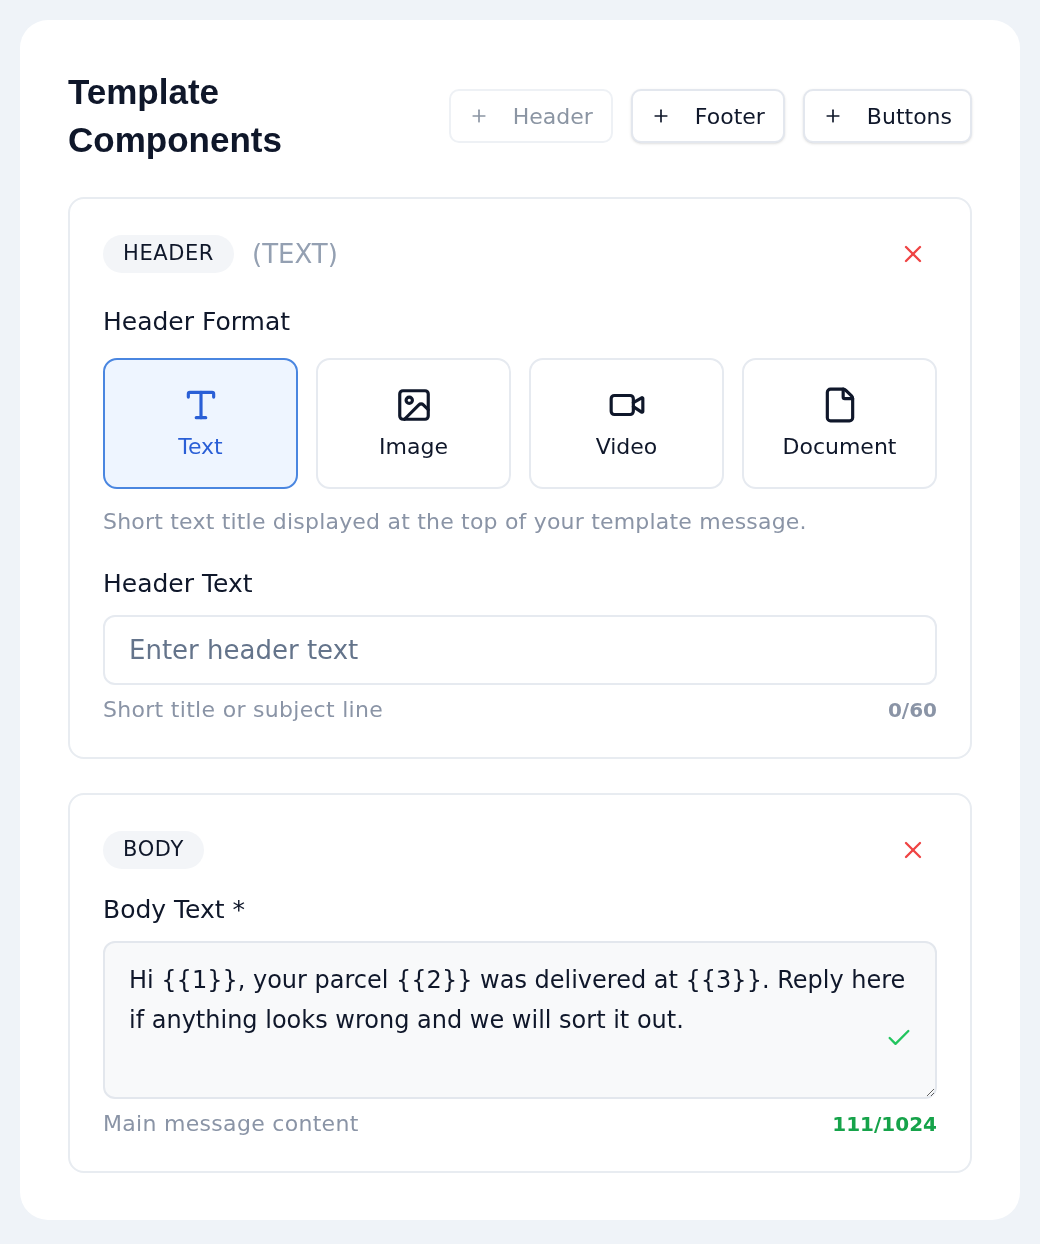 The height and width of the screenshot is (1244, 1040). I want to click on format-option: Text, so click(200, 423).